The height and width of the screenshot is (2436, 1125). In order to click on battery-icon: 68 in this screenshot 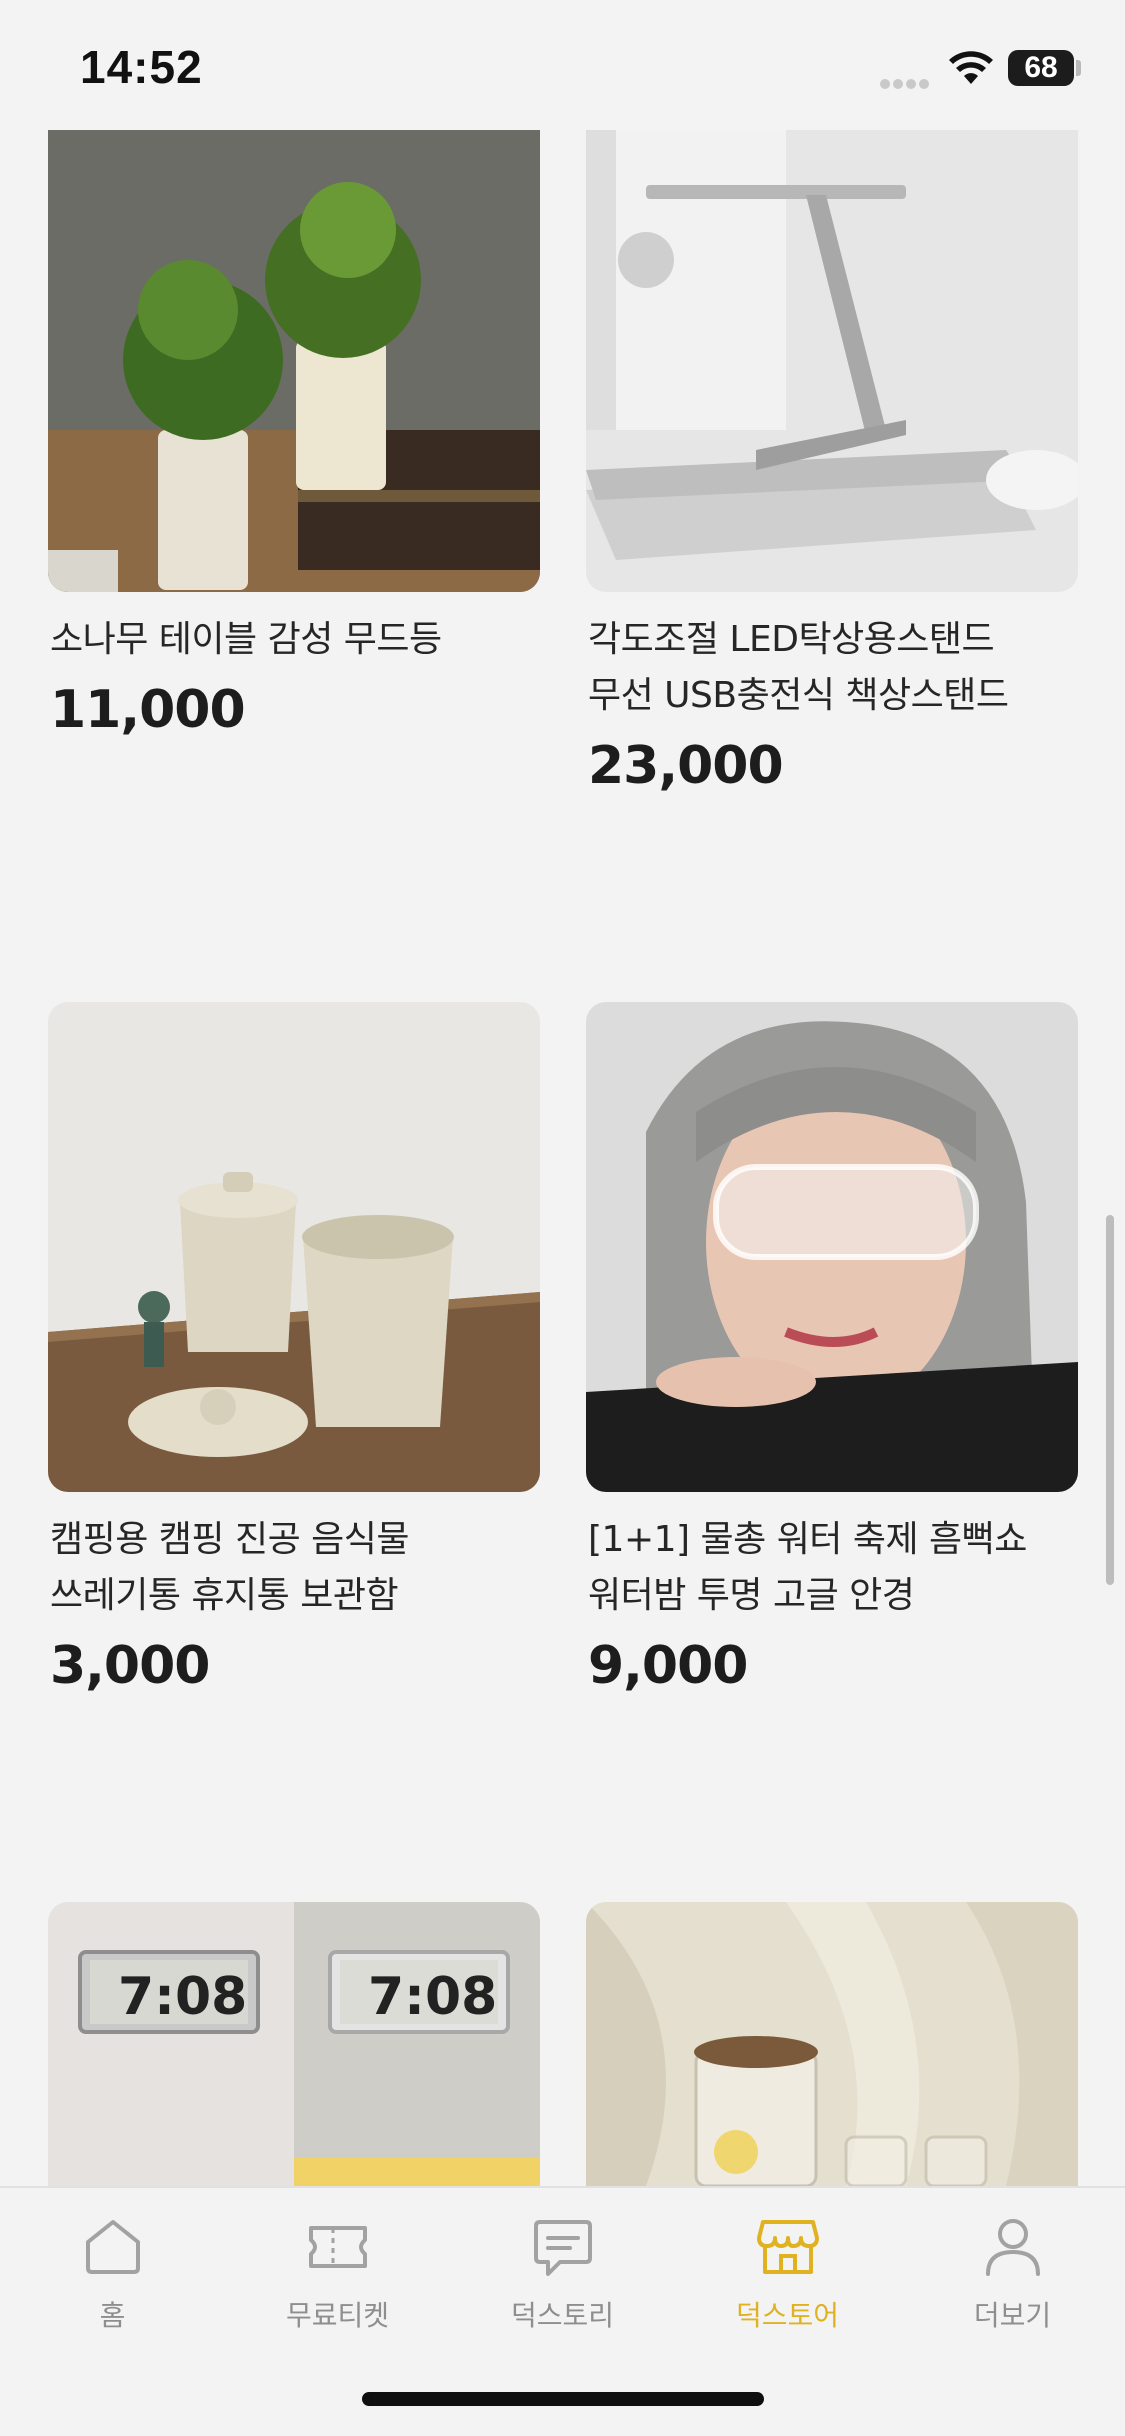, I will do `click(1041, 68)`.